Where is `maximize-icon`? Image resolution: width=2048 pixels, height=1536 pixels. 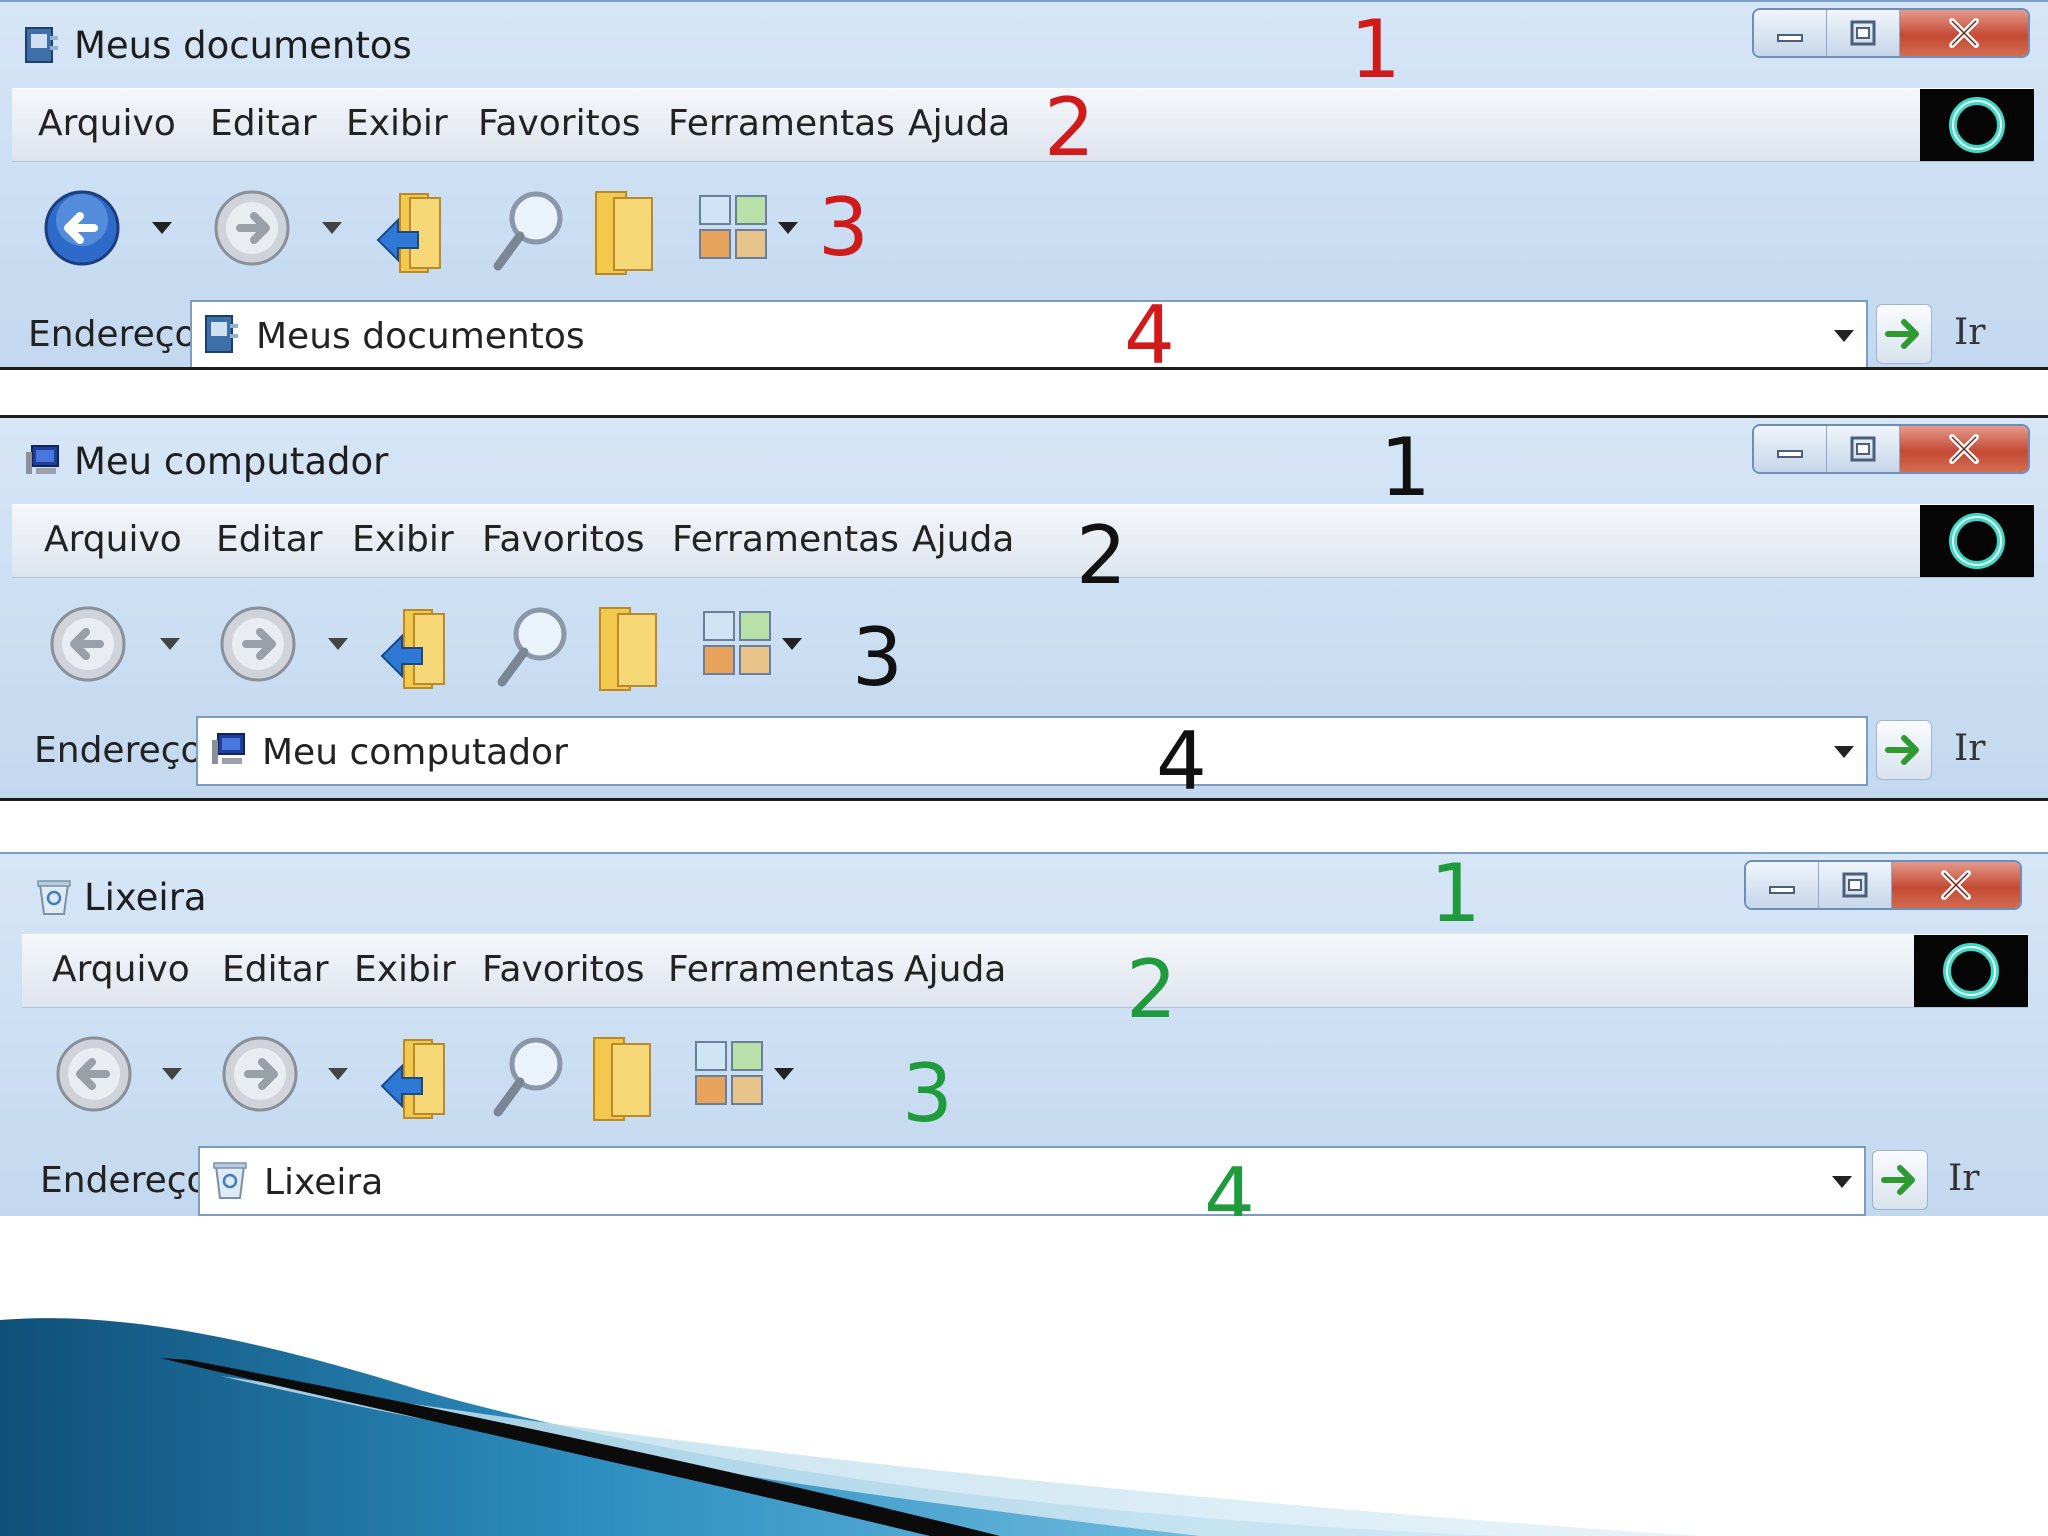
maximize-icon is located at coordinates (1855, 885).